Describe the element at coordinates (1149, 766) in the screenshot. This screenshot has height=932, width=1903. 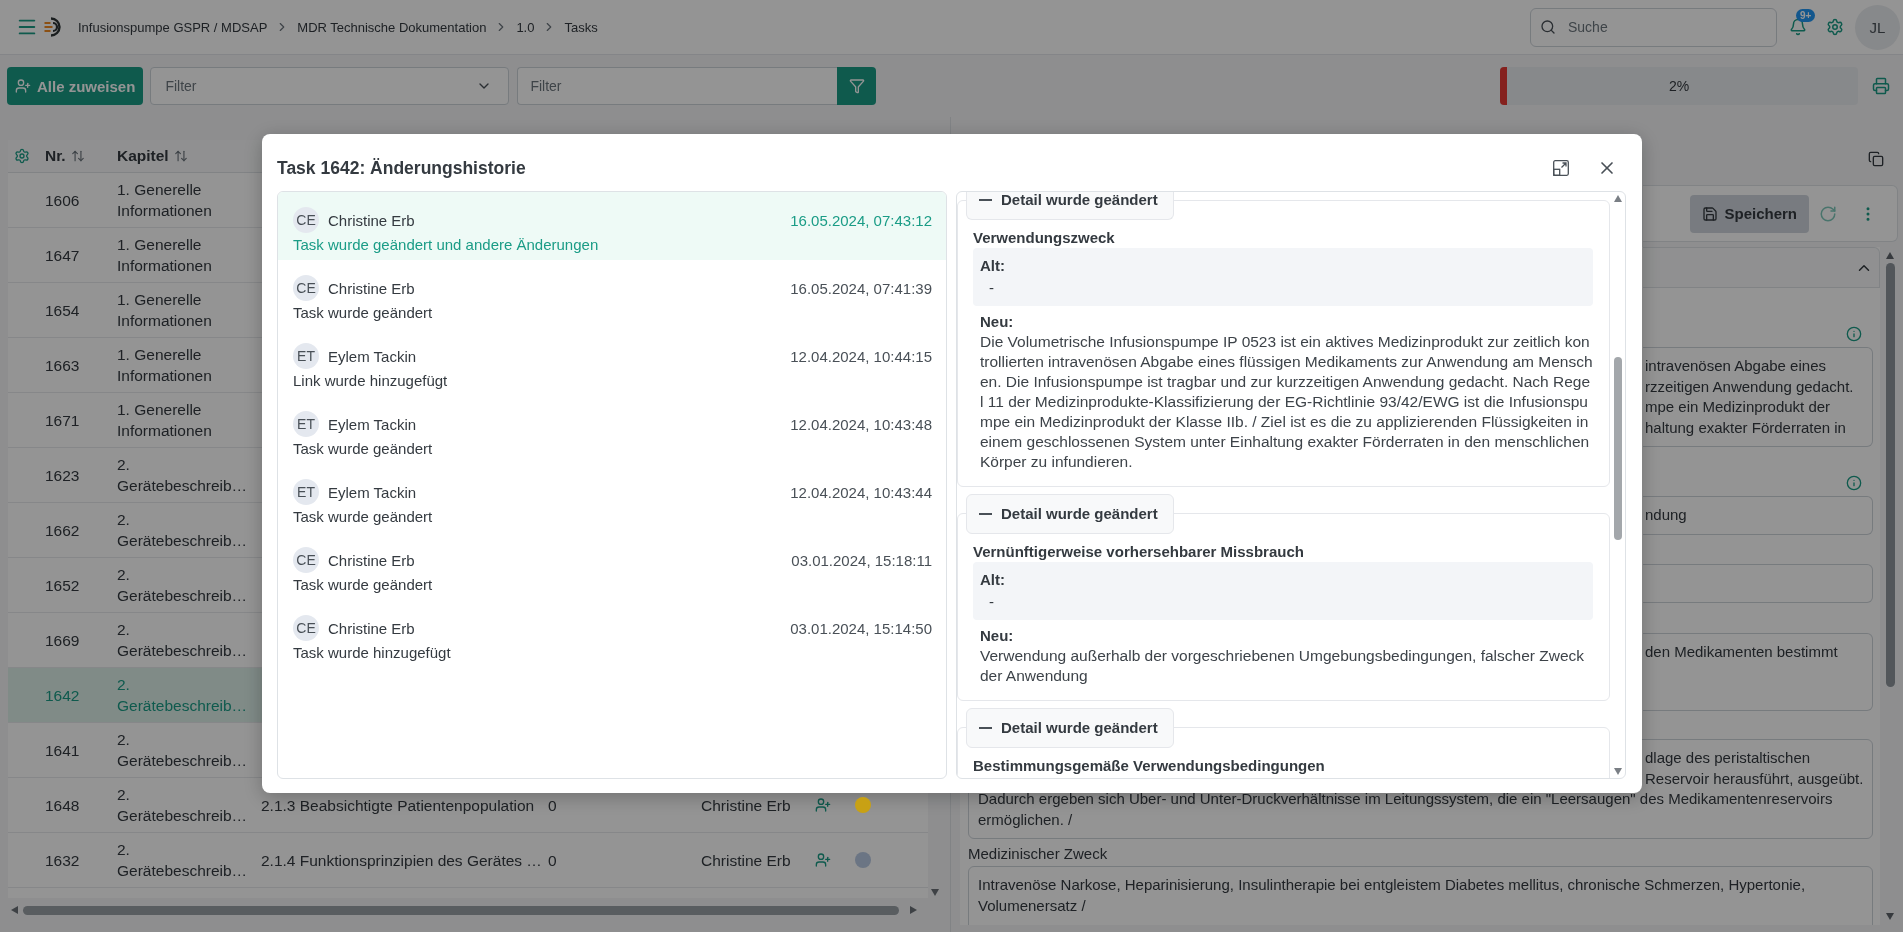
I see `field-name: Bestimmungsgemäße Verwendungsbedingungen` at that location.